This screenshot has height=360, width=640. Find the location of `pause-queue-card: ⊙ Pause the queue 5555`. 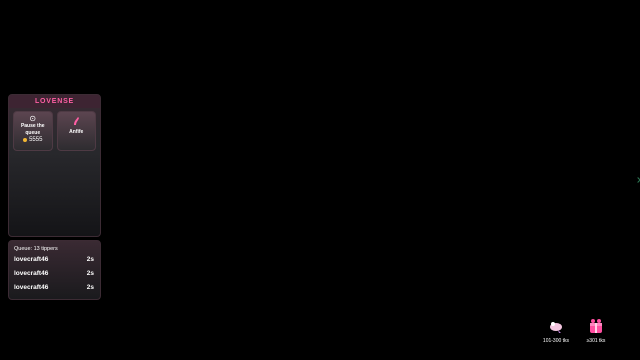

pause-queue-card: ⊙ Pause the queue 5555 is located at coordinates (33, 131).